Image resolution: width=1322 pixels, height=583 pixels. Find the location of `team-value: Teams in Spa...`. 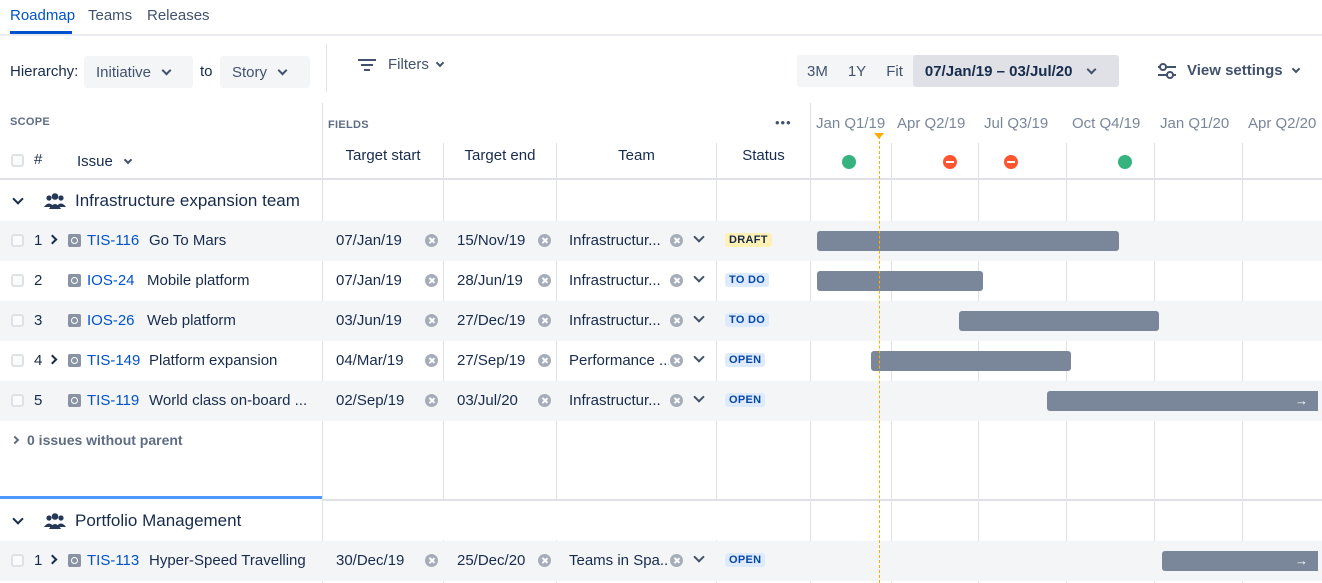

team-value: Teams in Spa... is located at coordinates (619, 560).